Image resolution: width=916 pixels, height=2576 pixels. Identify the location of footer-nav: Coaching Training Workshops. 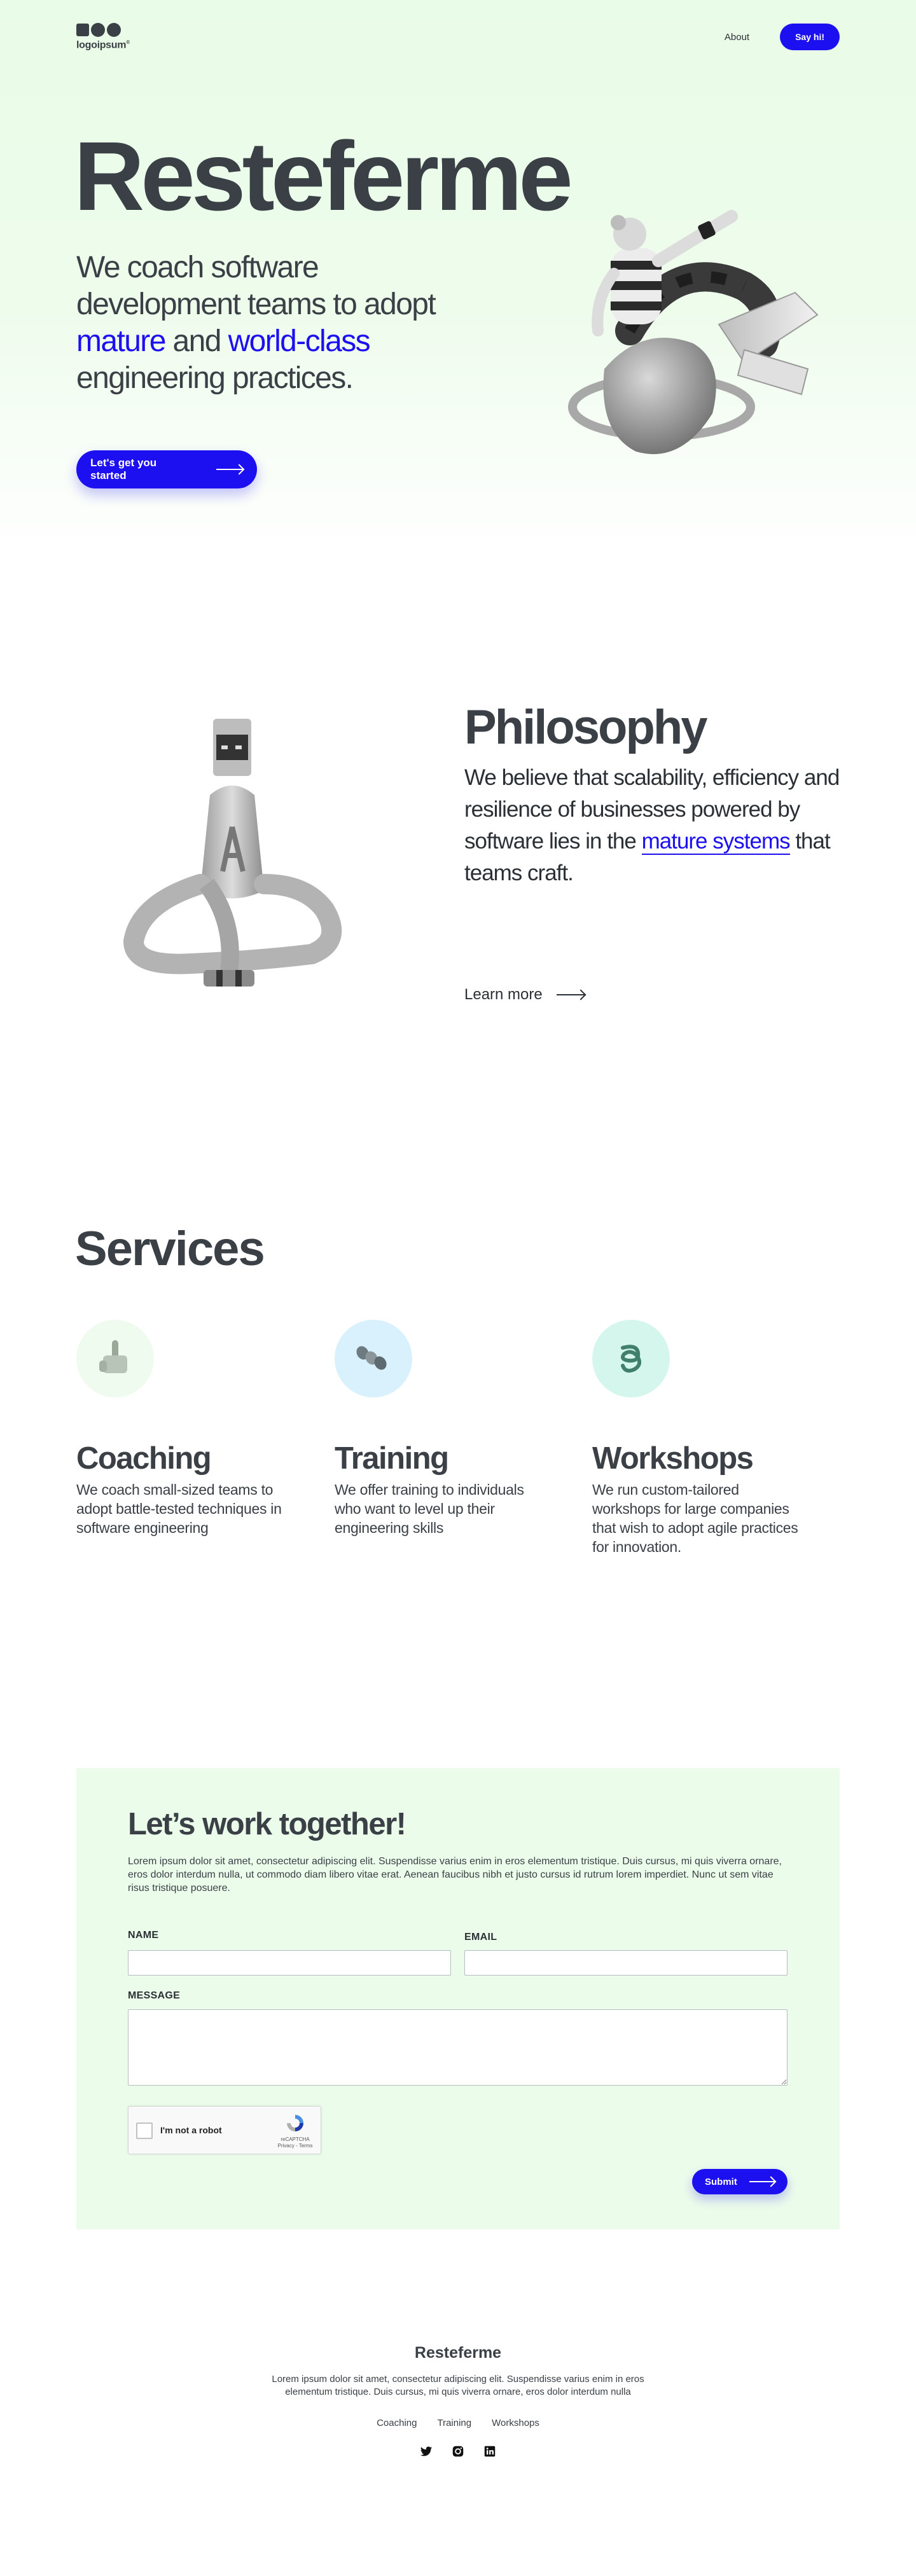
(458, 2423).